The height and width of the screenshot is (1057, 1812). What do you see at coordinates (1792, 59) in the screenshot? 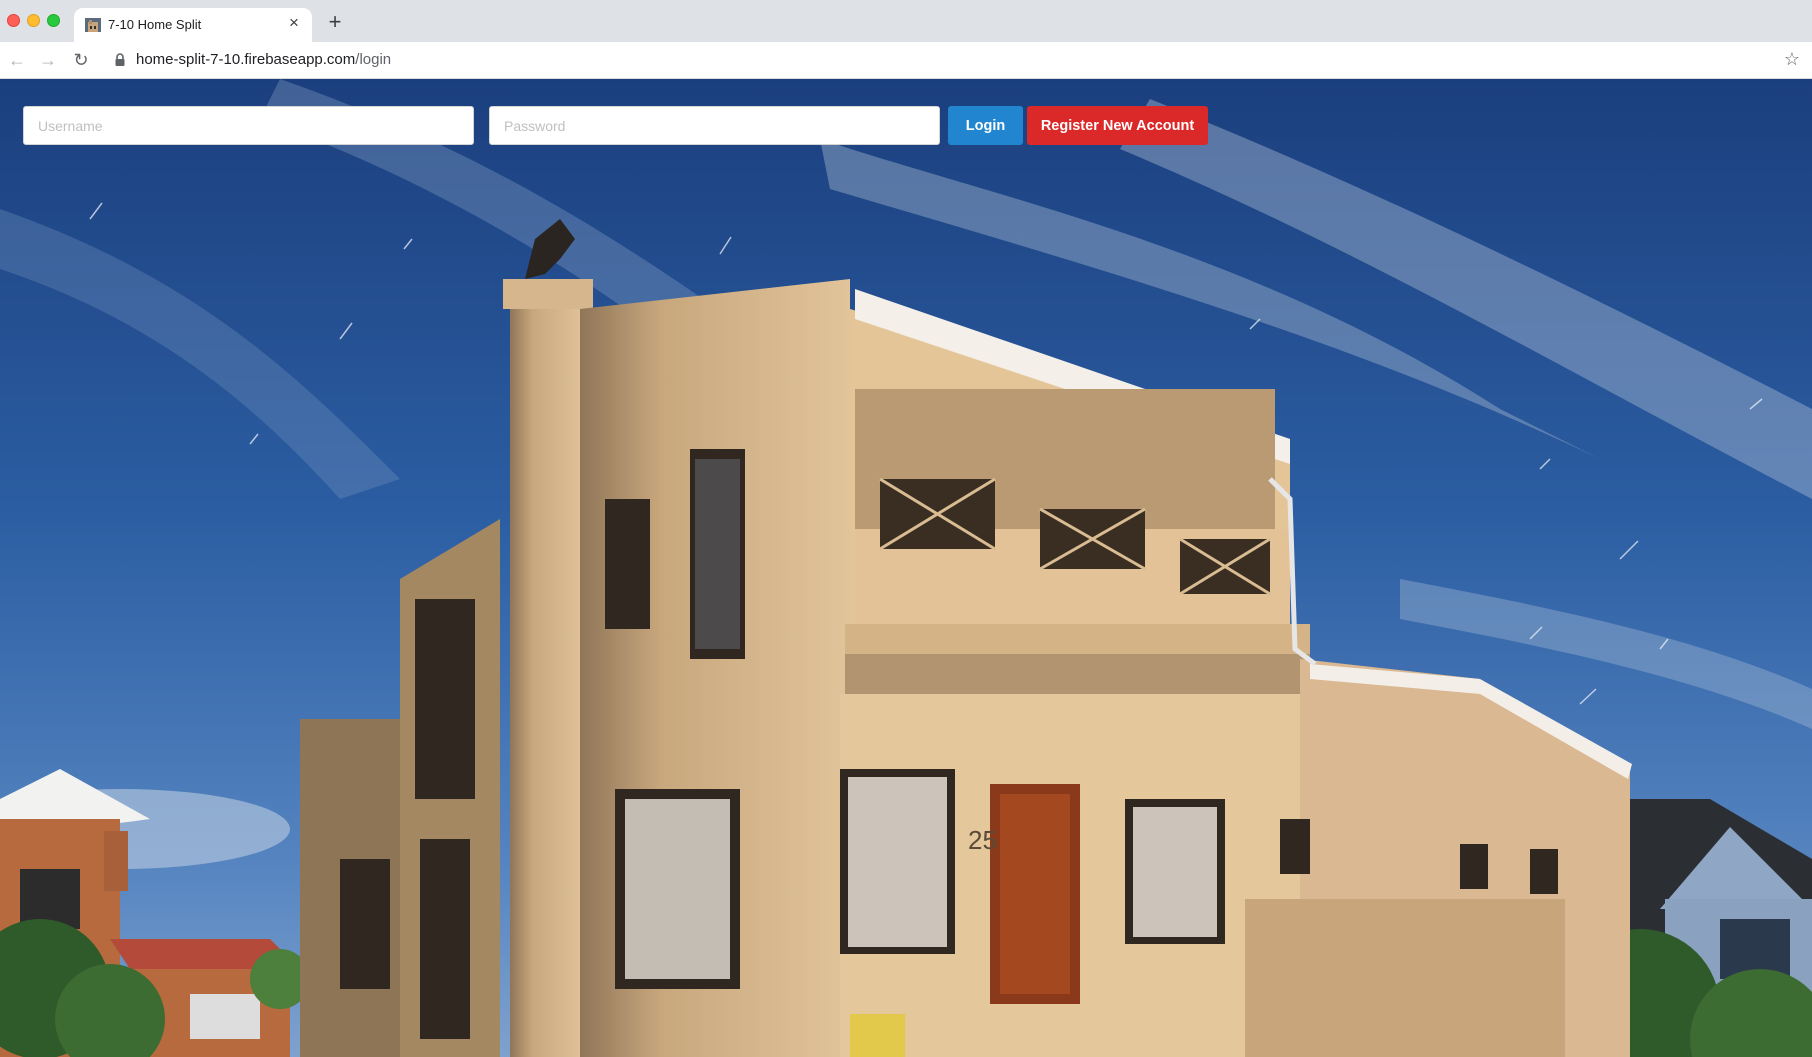
I see `star-icon: ☆` at bounding box center [1792, 59].